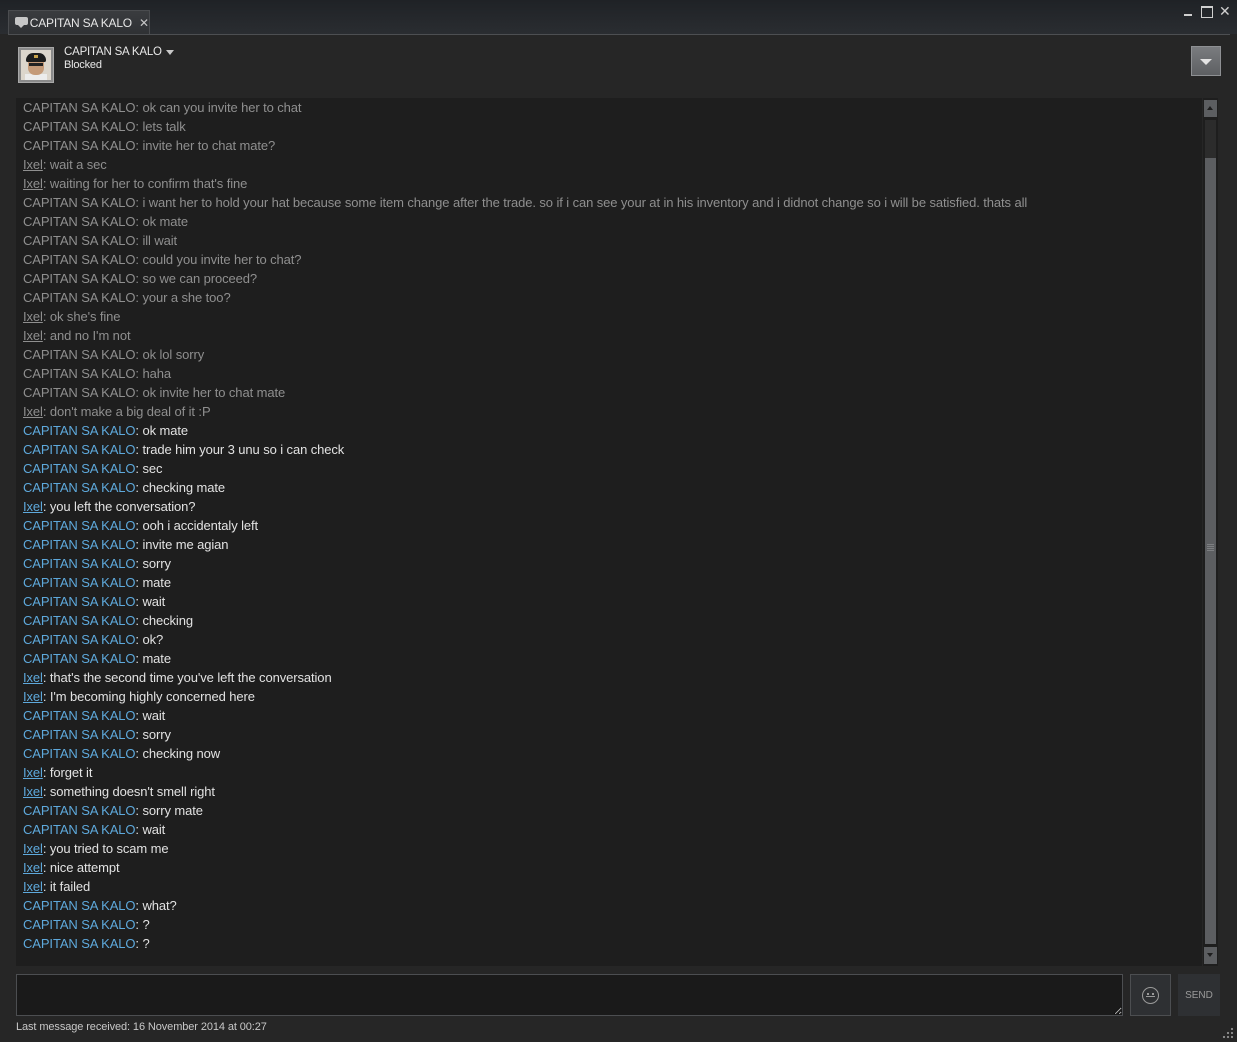 This screenshot has height=1042, width=1237. What do you see at coordinates (85, 316) in the screenshot?
I see `message-text: ok she's fine` at bounding box center [85, 316].